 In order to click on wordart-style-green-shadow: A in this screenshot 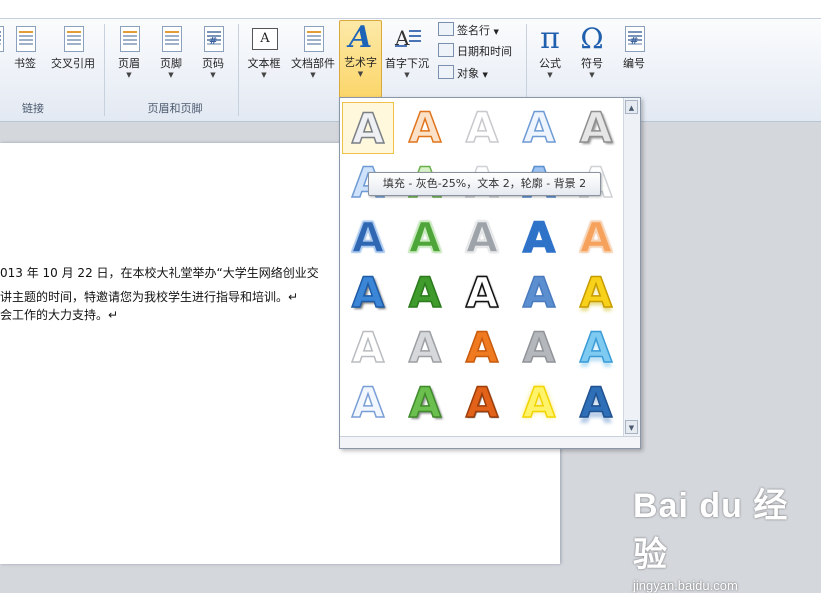, I will do `click(425, 403)`.